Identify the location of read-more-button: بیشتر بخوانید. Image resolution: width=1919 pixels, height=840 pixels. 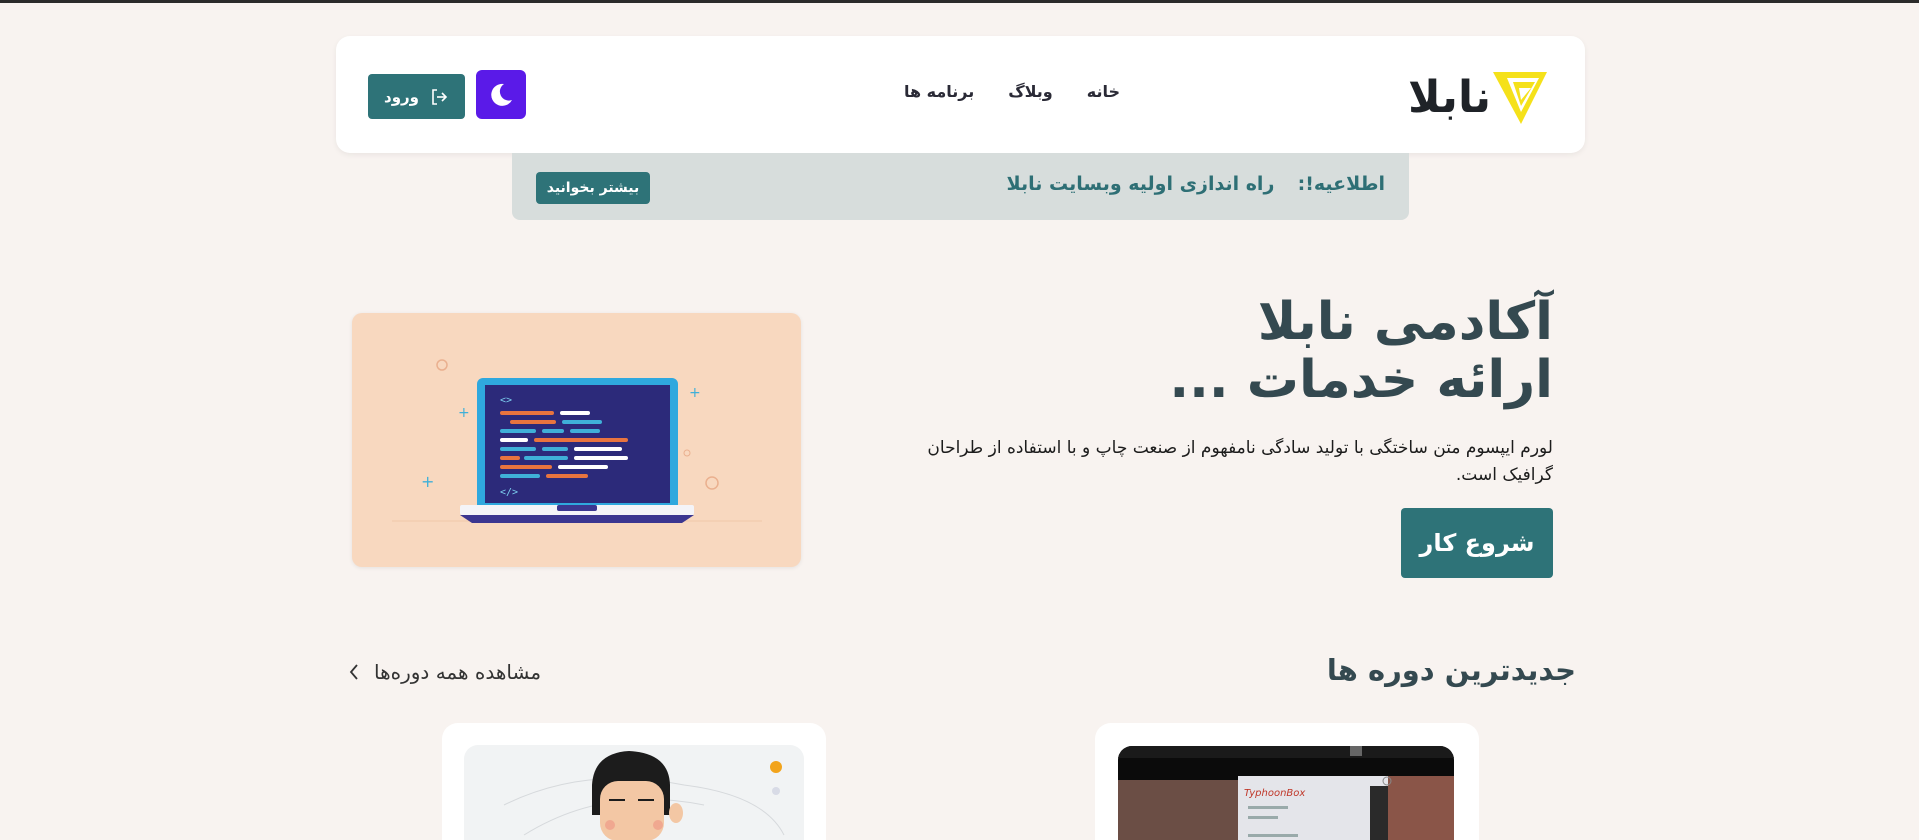
(593, 188).